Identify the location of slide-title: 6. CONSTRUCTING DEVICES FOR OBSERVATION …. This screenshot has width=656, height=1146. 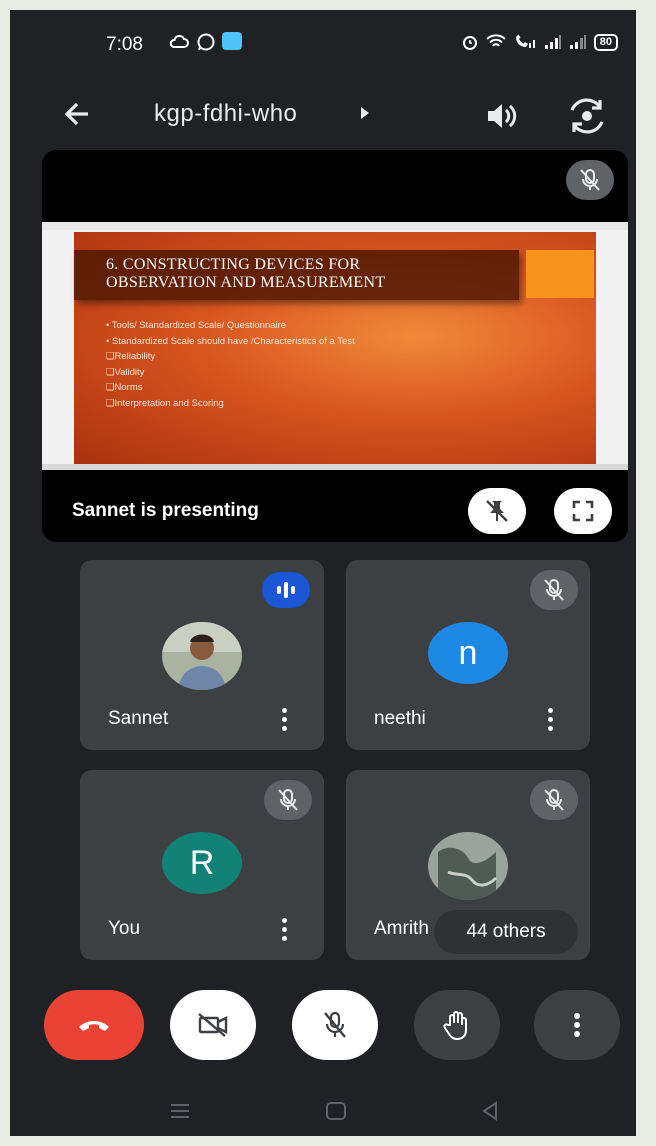
(306, 274).